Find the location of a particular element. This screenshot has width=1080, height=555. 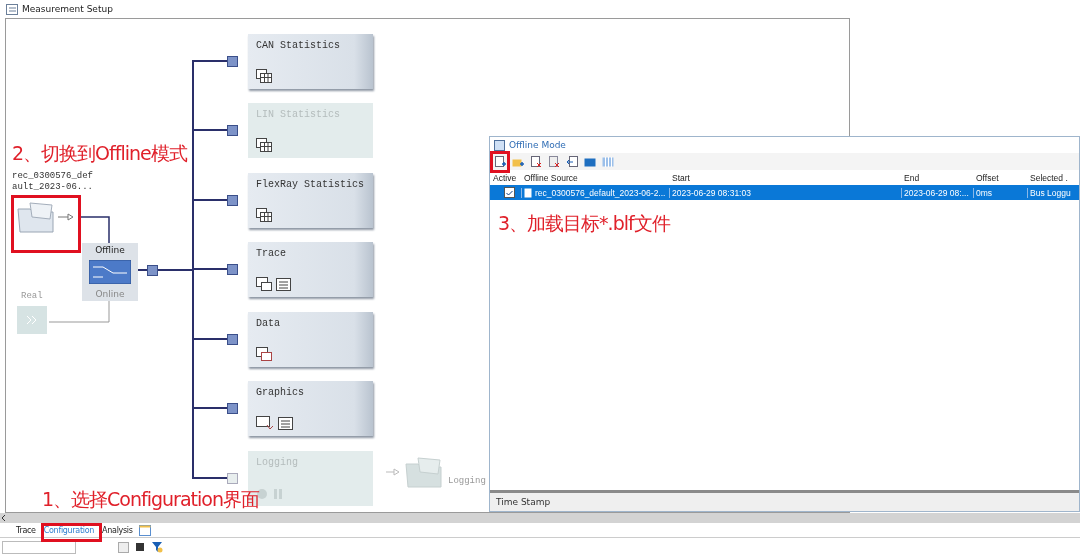

time-stamp-label: Time Stamp is located at coordinates (523, 502).